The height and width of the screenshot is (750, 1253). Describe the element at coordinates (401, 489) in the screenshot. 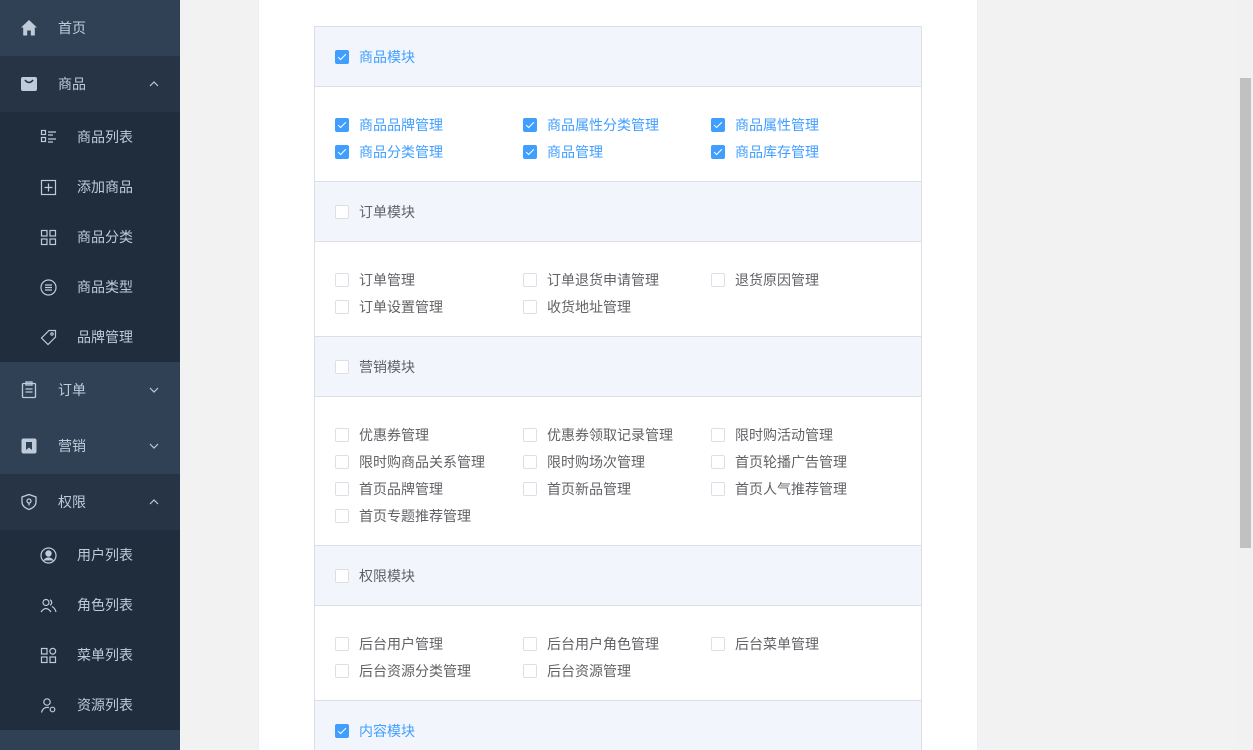

I see `permission-label: 首页品牌管理` at that location.